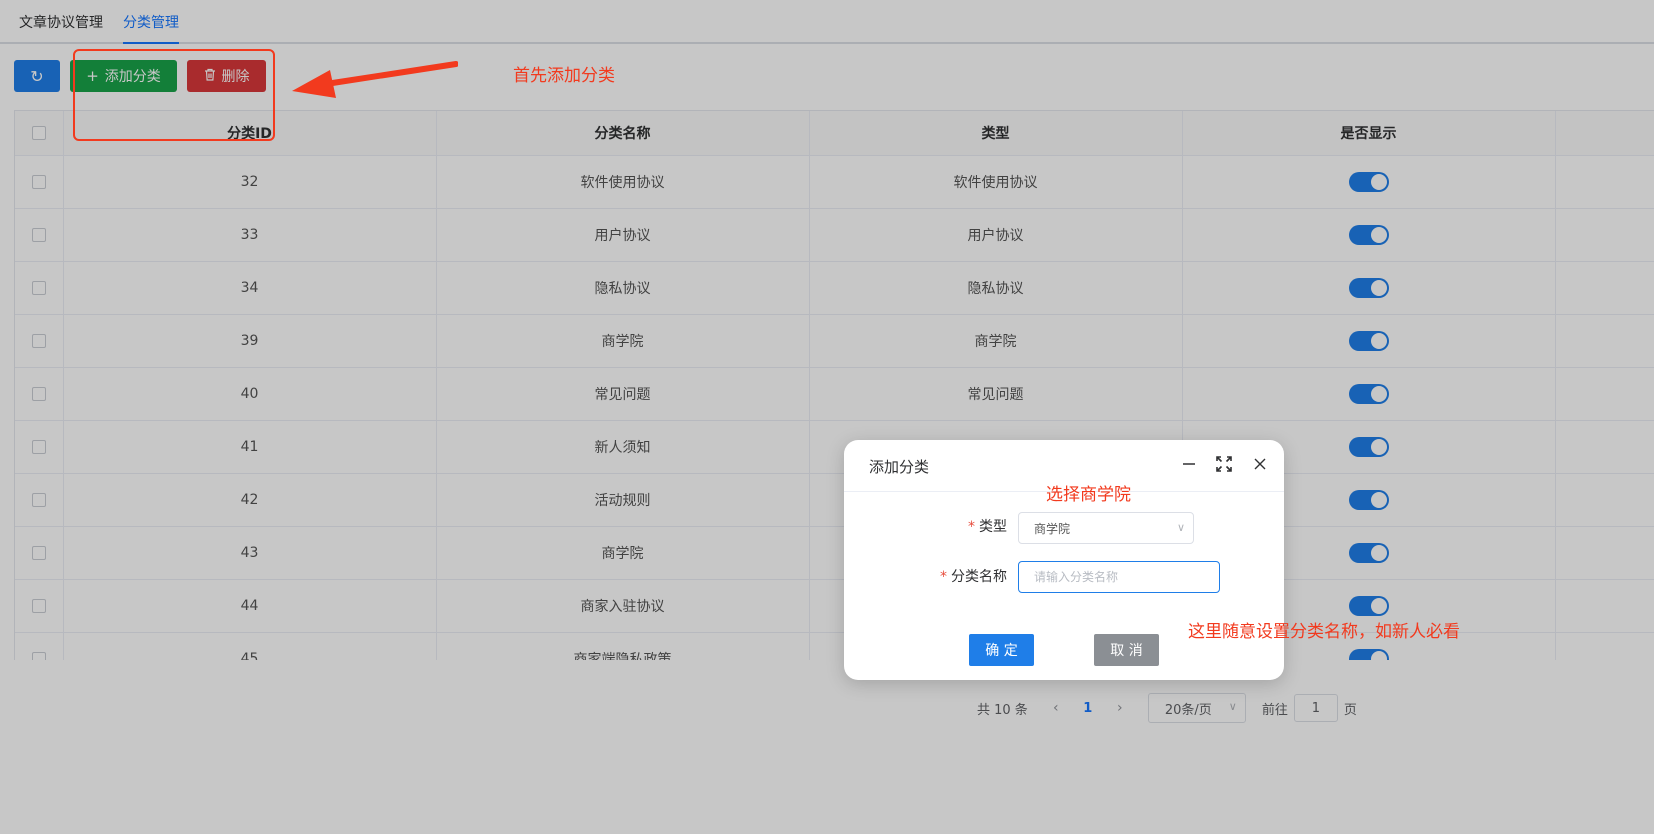  Describe the element at coordinates (174, 95) in the screenshot. I see `annotation-highlight-box` at that location.